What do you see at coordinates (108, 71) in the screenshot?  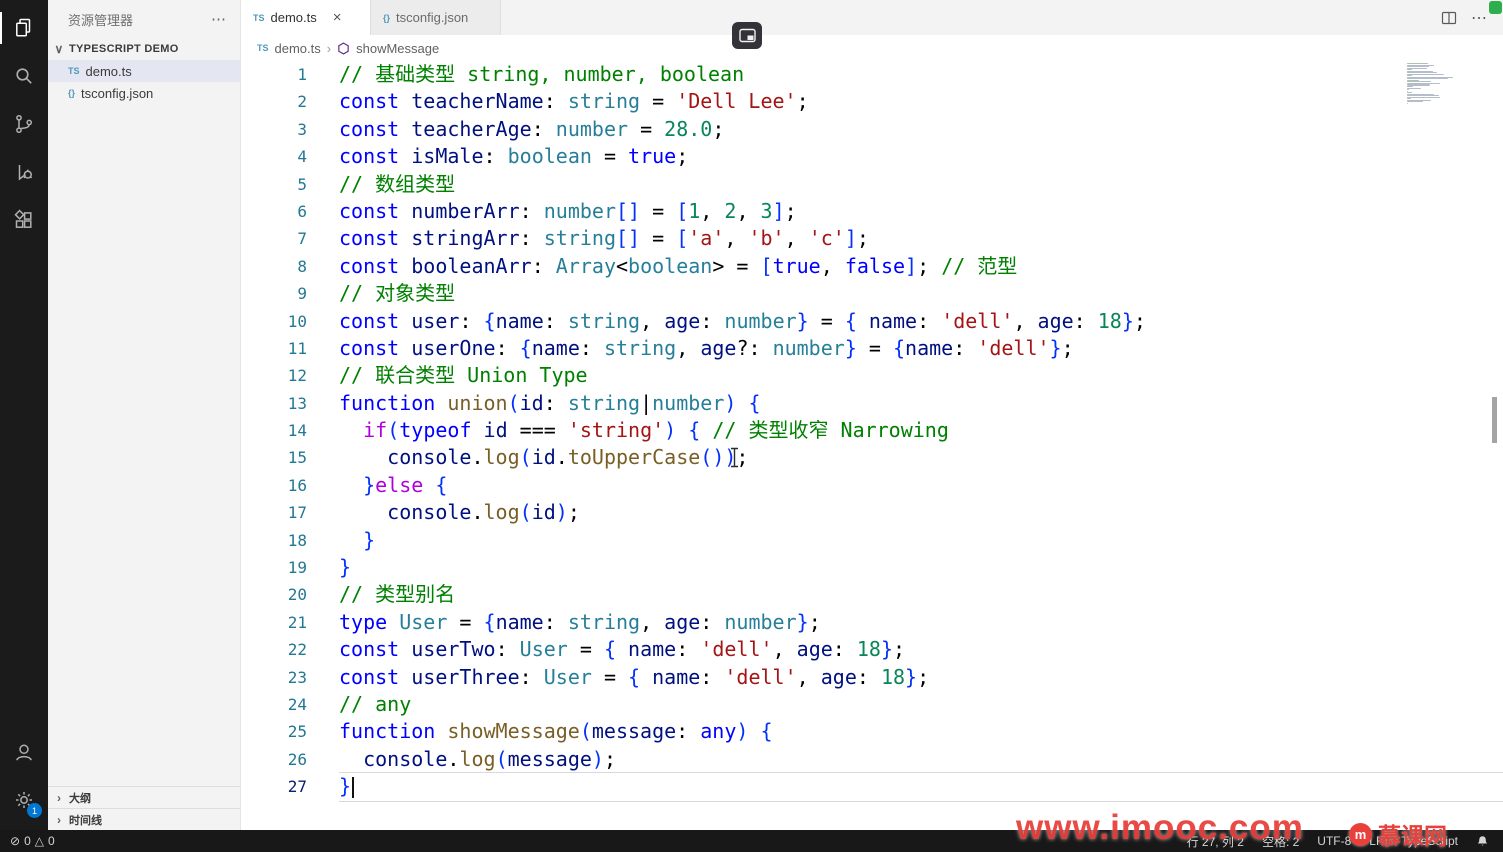 I see `file-label: demo.ts` at bounding box center [108, 71].